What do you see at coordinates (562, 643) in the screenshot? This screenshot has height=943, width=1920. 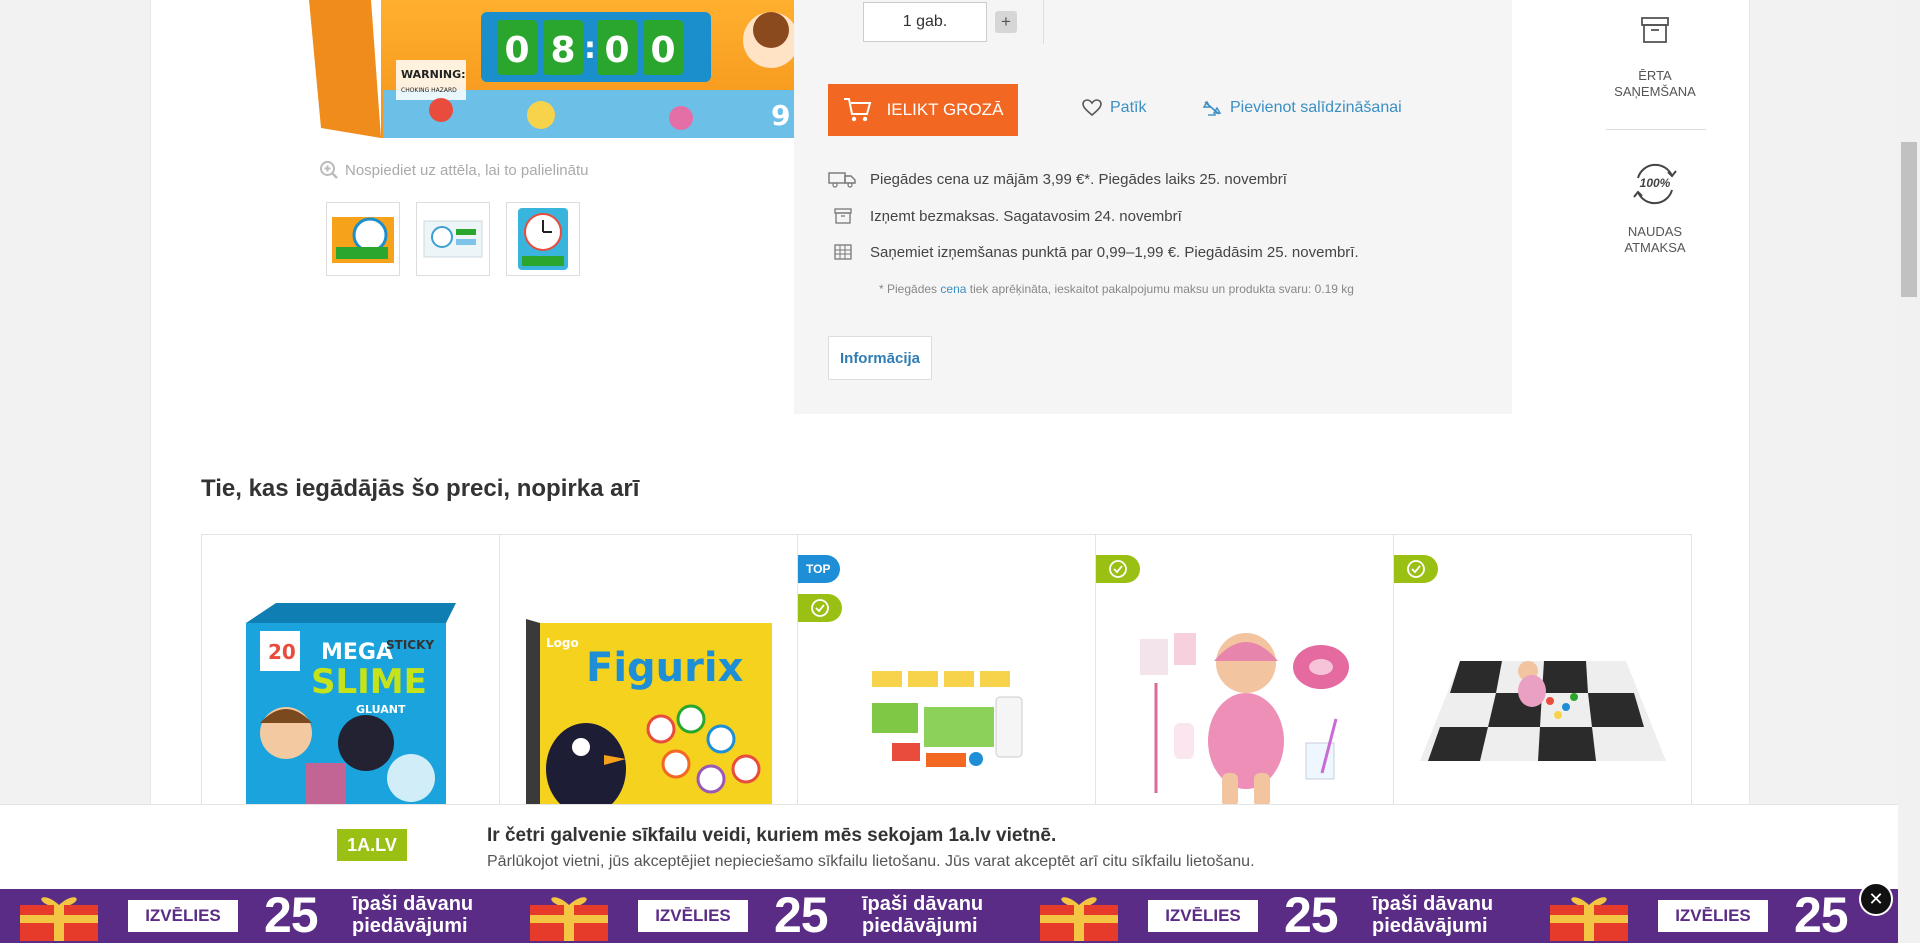 I see `svg-text: Logo` at bounding box center [562, 643].